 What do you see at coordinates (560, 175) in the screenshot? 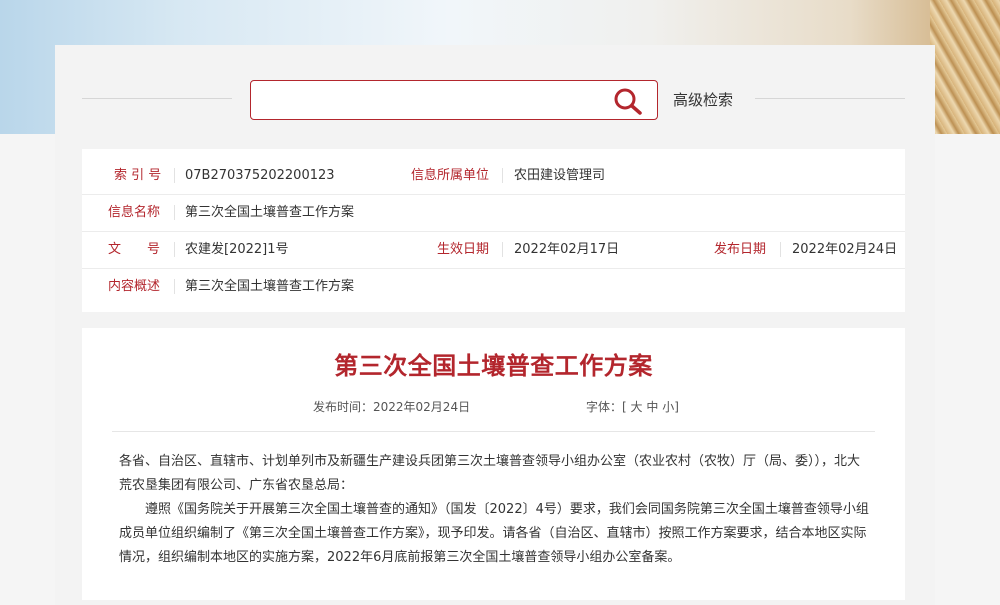
I see `org-value: 农田建设管理司` at bounding box center [560, 175].